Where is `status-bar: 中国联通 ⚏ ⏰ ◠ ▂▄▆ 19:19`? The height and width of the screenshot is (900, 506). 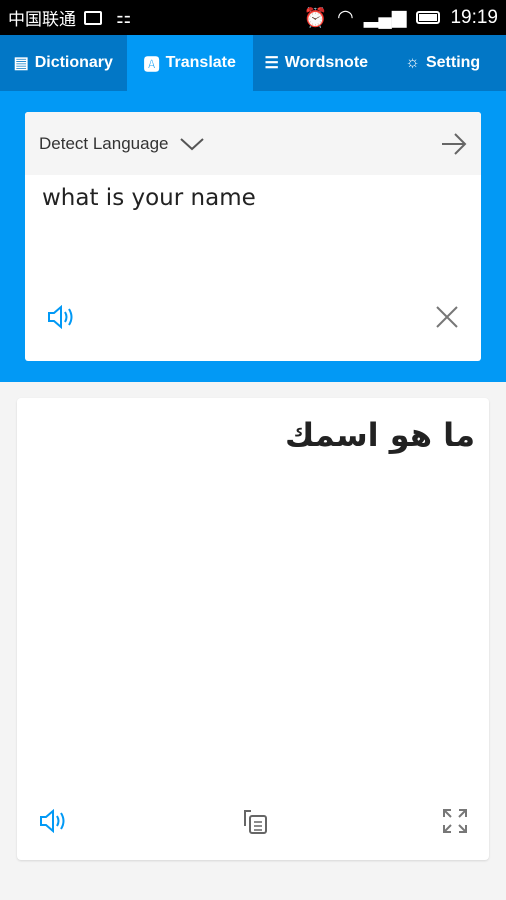 status-bar: 中国联通 ⚏ ⏰ ◠ ▂▄▆ 19:19 is located at coordinates (253, 17).